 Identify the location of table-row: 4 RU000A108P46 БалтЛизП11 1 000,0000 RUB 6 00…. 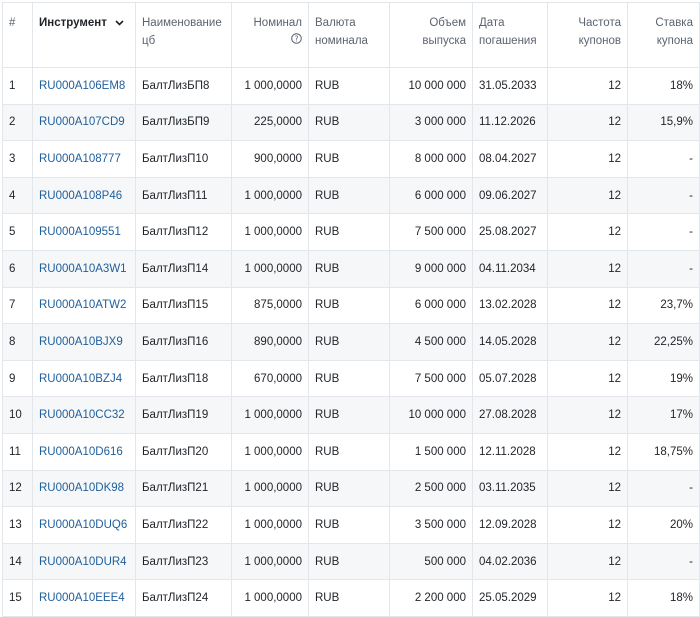
(351, 195).